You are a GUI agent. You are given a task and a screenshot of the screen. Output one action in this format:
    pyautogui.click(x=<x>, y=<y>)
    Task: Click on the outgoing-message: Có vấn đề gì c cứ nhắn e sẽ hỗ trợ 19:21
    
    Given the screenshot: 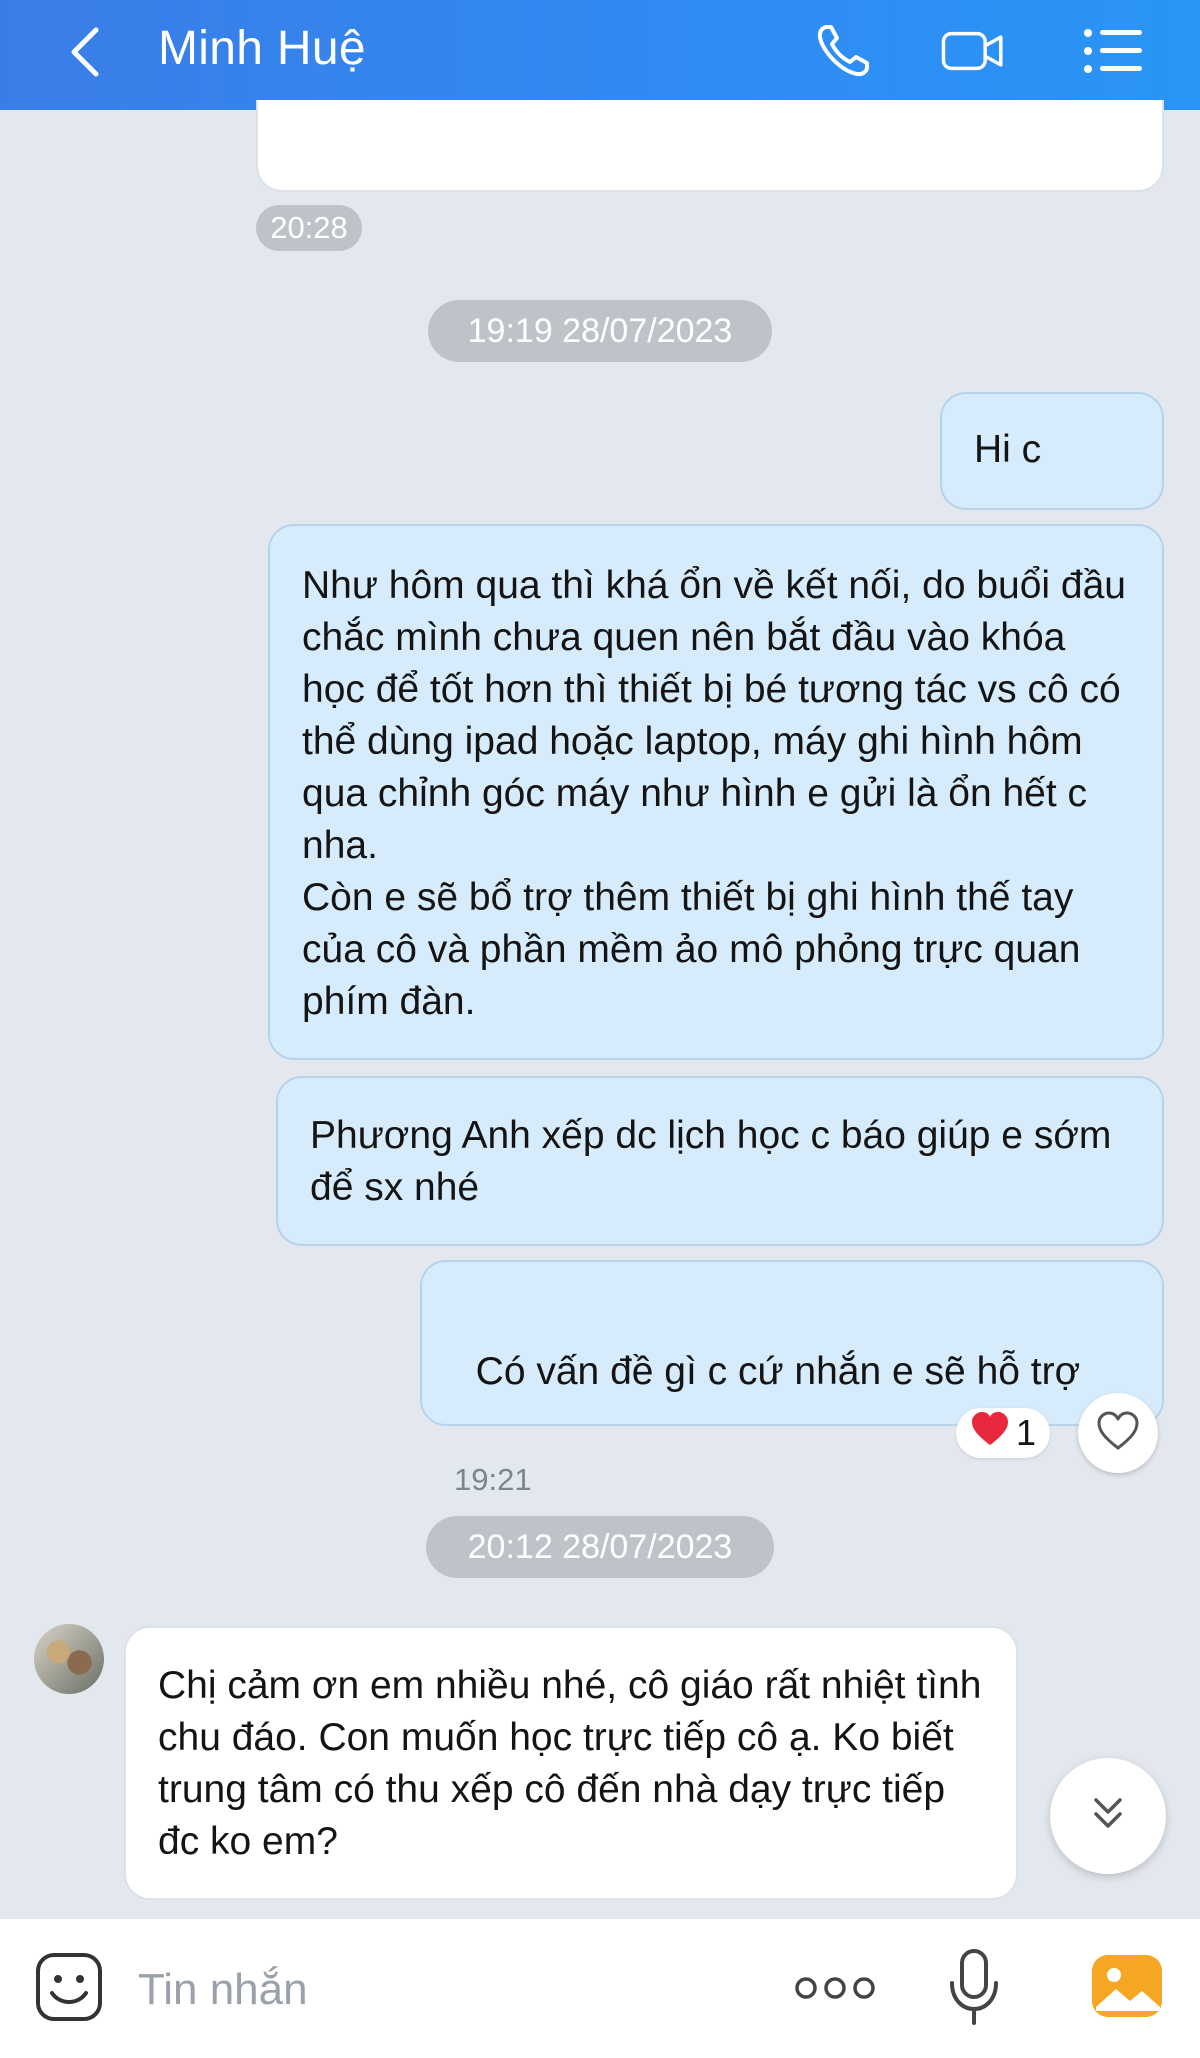 What is the action you would take?
    pyautogui.click(x=792, y=1378)
    